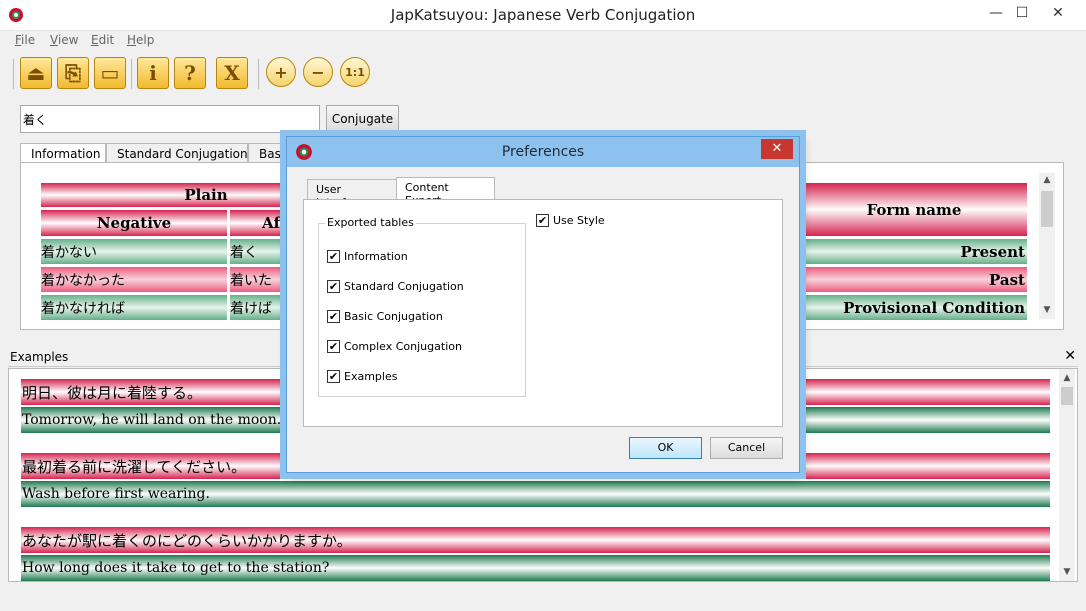 The image size is (1086, 611). What do you see at coordinates (355, 72) in the screenshot?
I see `zoom-reset-icon: 1:1` at bounding box center [355, 72].